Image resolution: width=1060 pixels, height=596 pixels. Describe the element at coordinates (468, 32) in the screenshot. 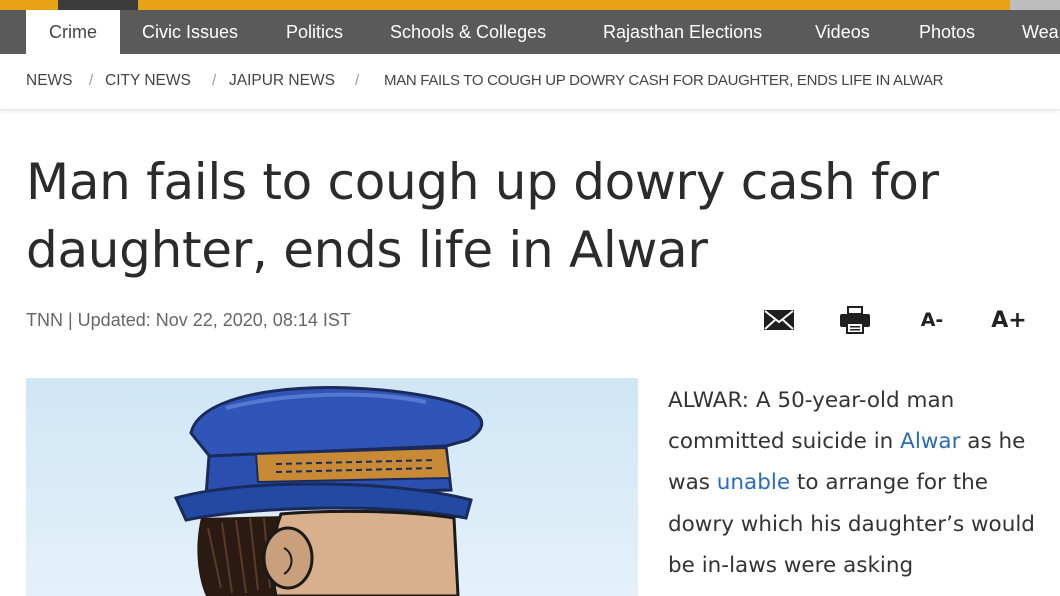

I see `nav-item-schools-colleges: Schools & Colleges` at that location.